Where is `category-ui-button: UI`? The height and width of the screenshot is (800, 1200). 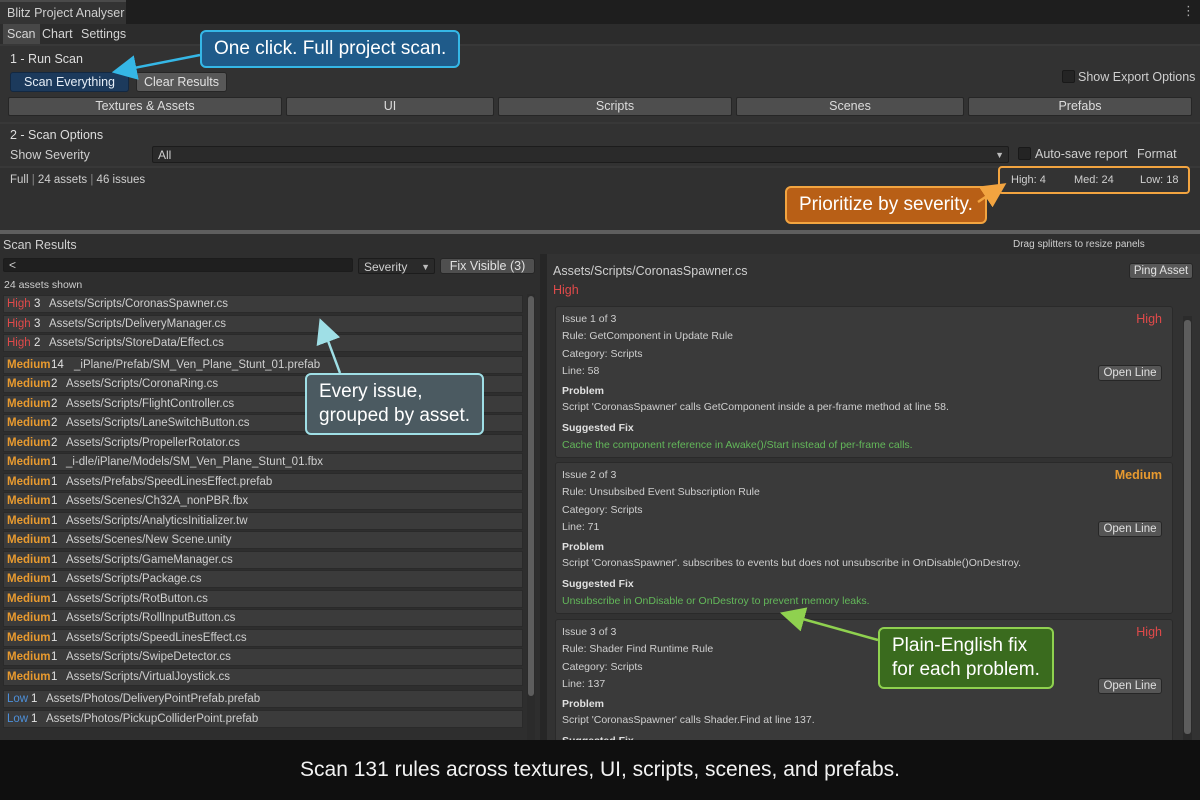 category-ui-button: UI is located at coordinates (390, 106).